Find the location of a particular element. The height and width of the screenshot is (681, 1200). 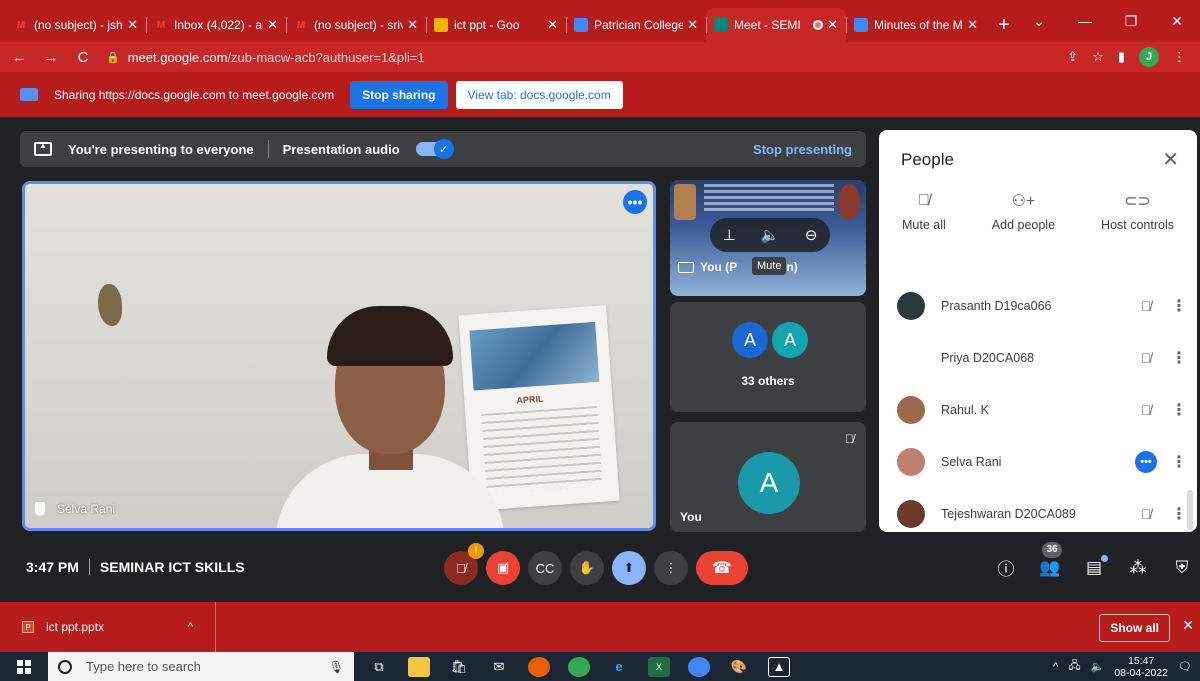

remove-icon: ⊖ is located at coordinates (811, 235).